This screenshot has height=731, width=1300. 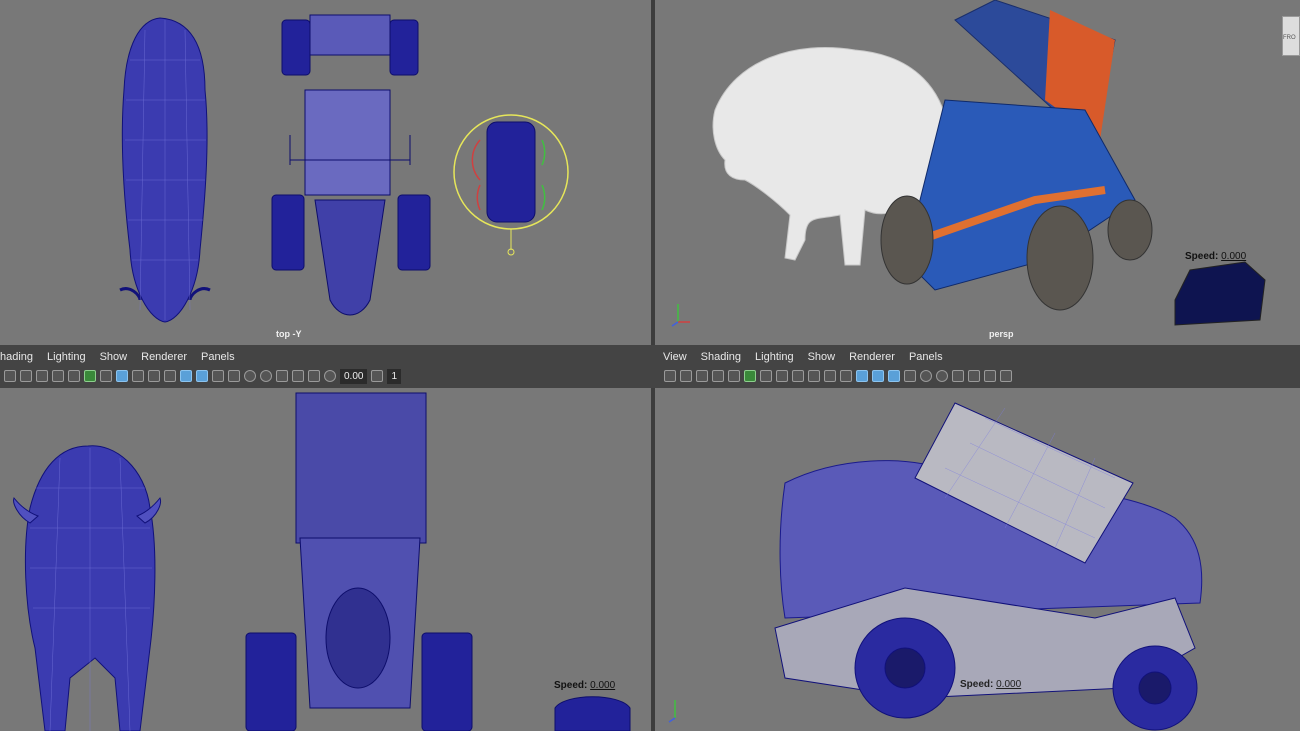 I want to click on top-view-scene, so click(x=344, y=168).